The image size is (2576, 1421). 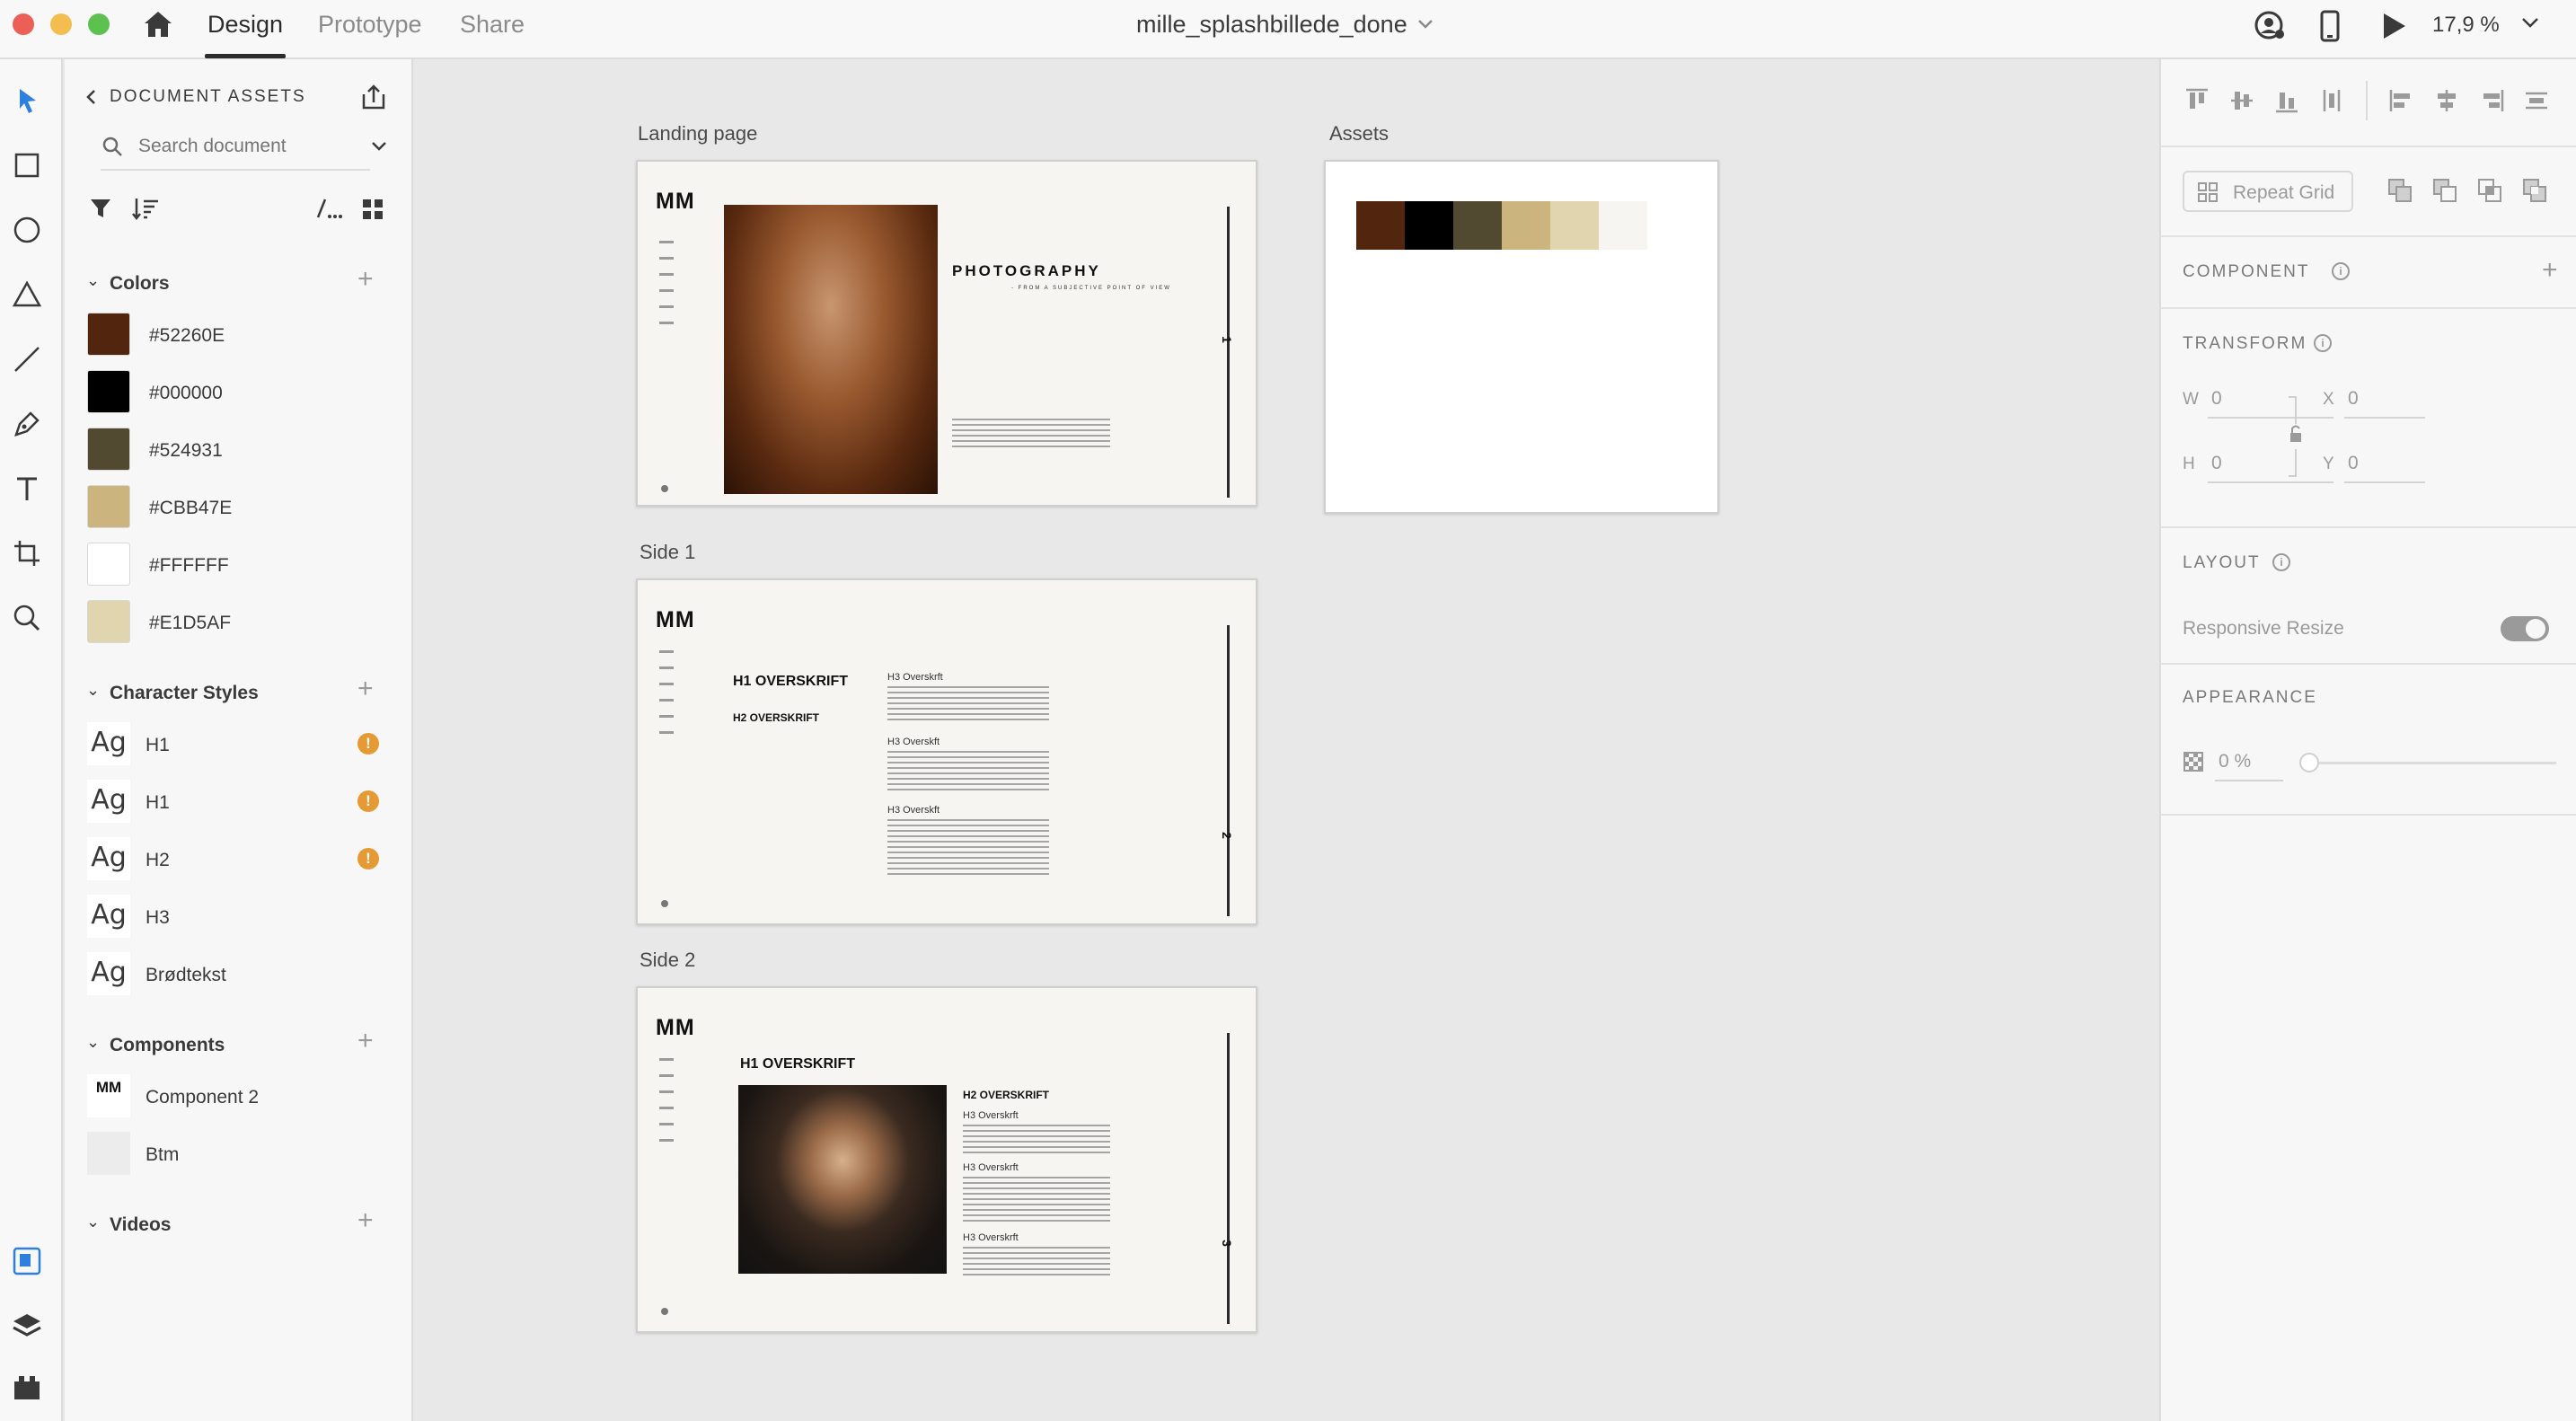 I want to click on component-label: Btm, so click(x=162, y=1155).